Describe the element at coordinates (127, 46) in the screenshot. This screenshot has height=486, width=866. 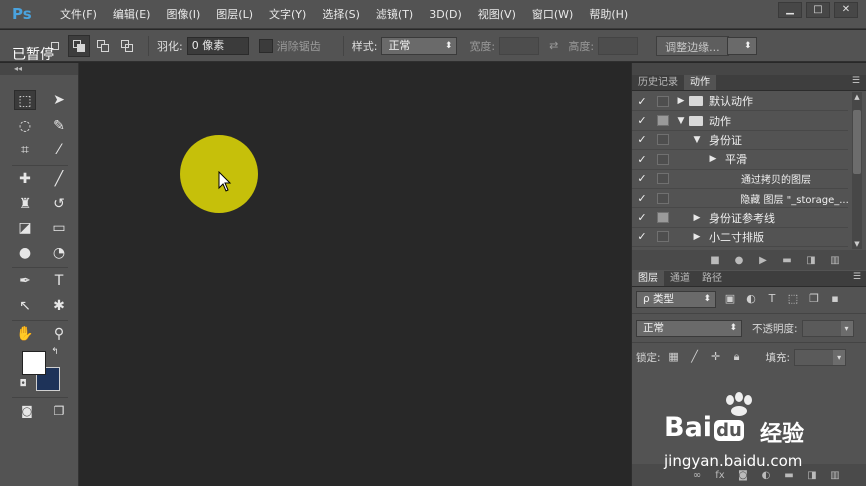
I see `intersect-selection-icon` at that location.